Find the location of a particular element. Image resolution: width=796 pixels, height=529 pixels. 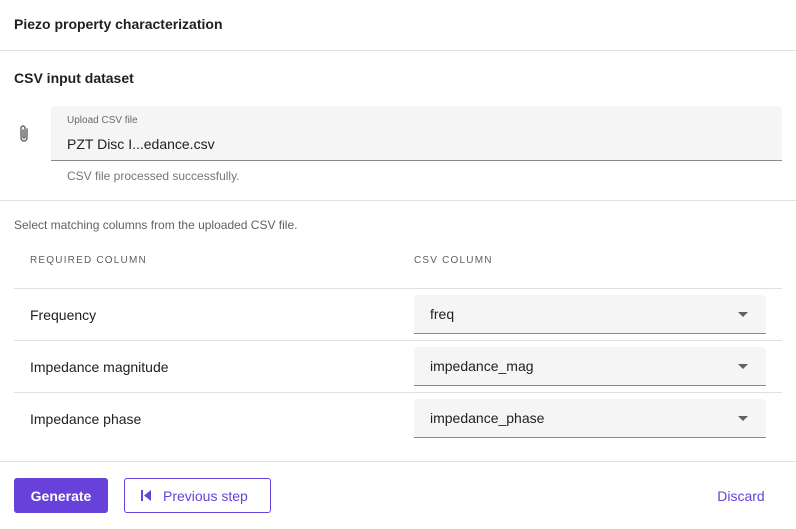

header: Piezo property characterization is located at coordinates (398, 25).